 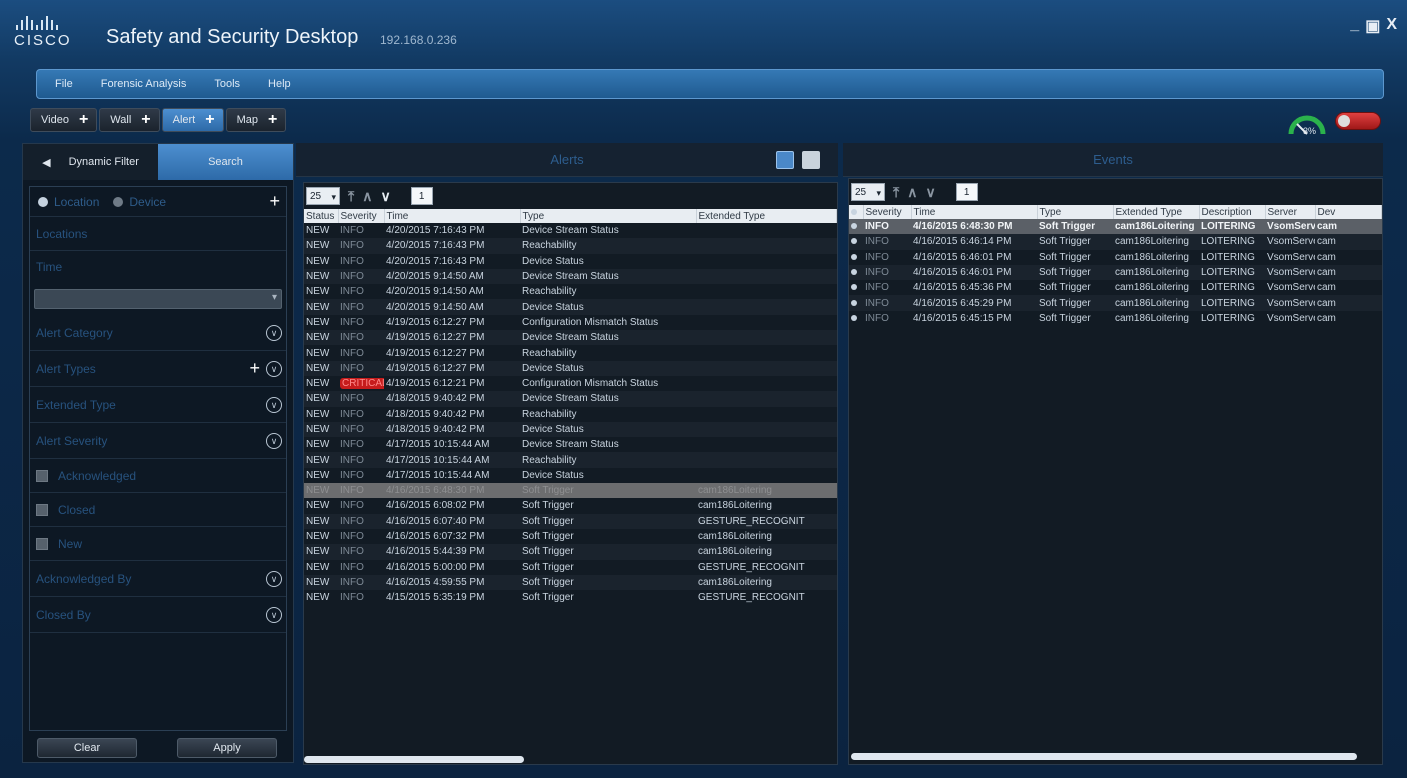 I want to click on column-header: Server, so click(x=1290, y=212).